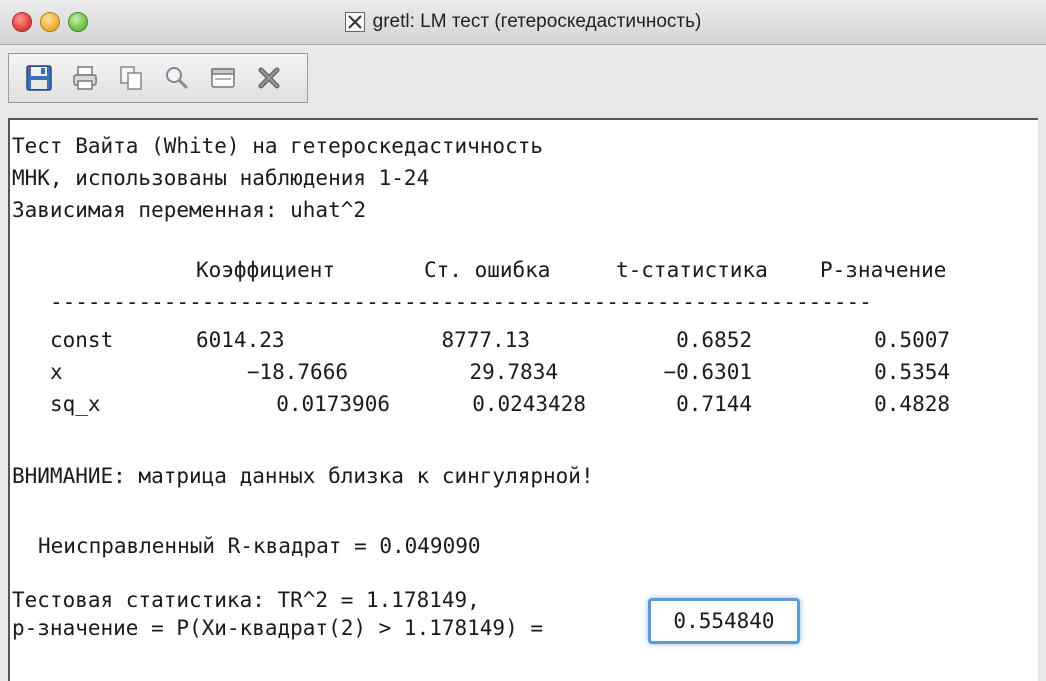 This screenshot has height=681, width=1046. I want to click on title-wrap: gretl: LM тест (гетероскедастичность), so click(523, 22).